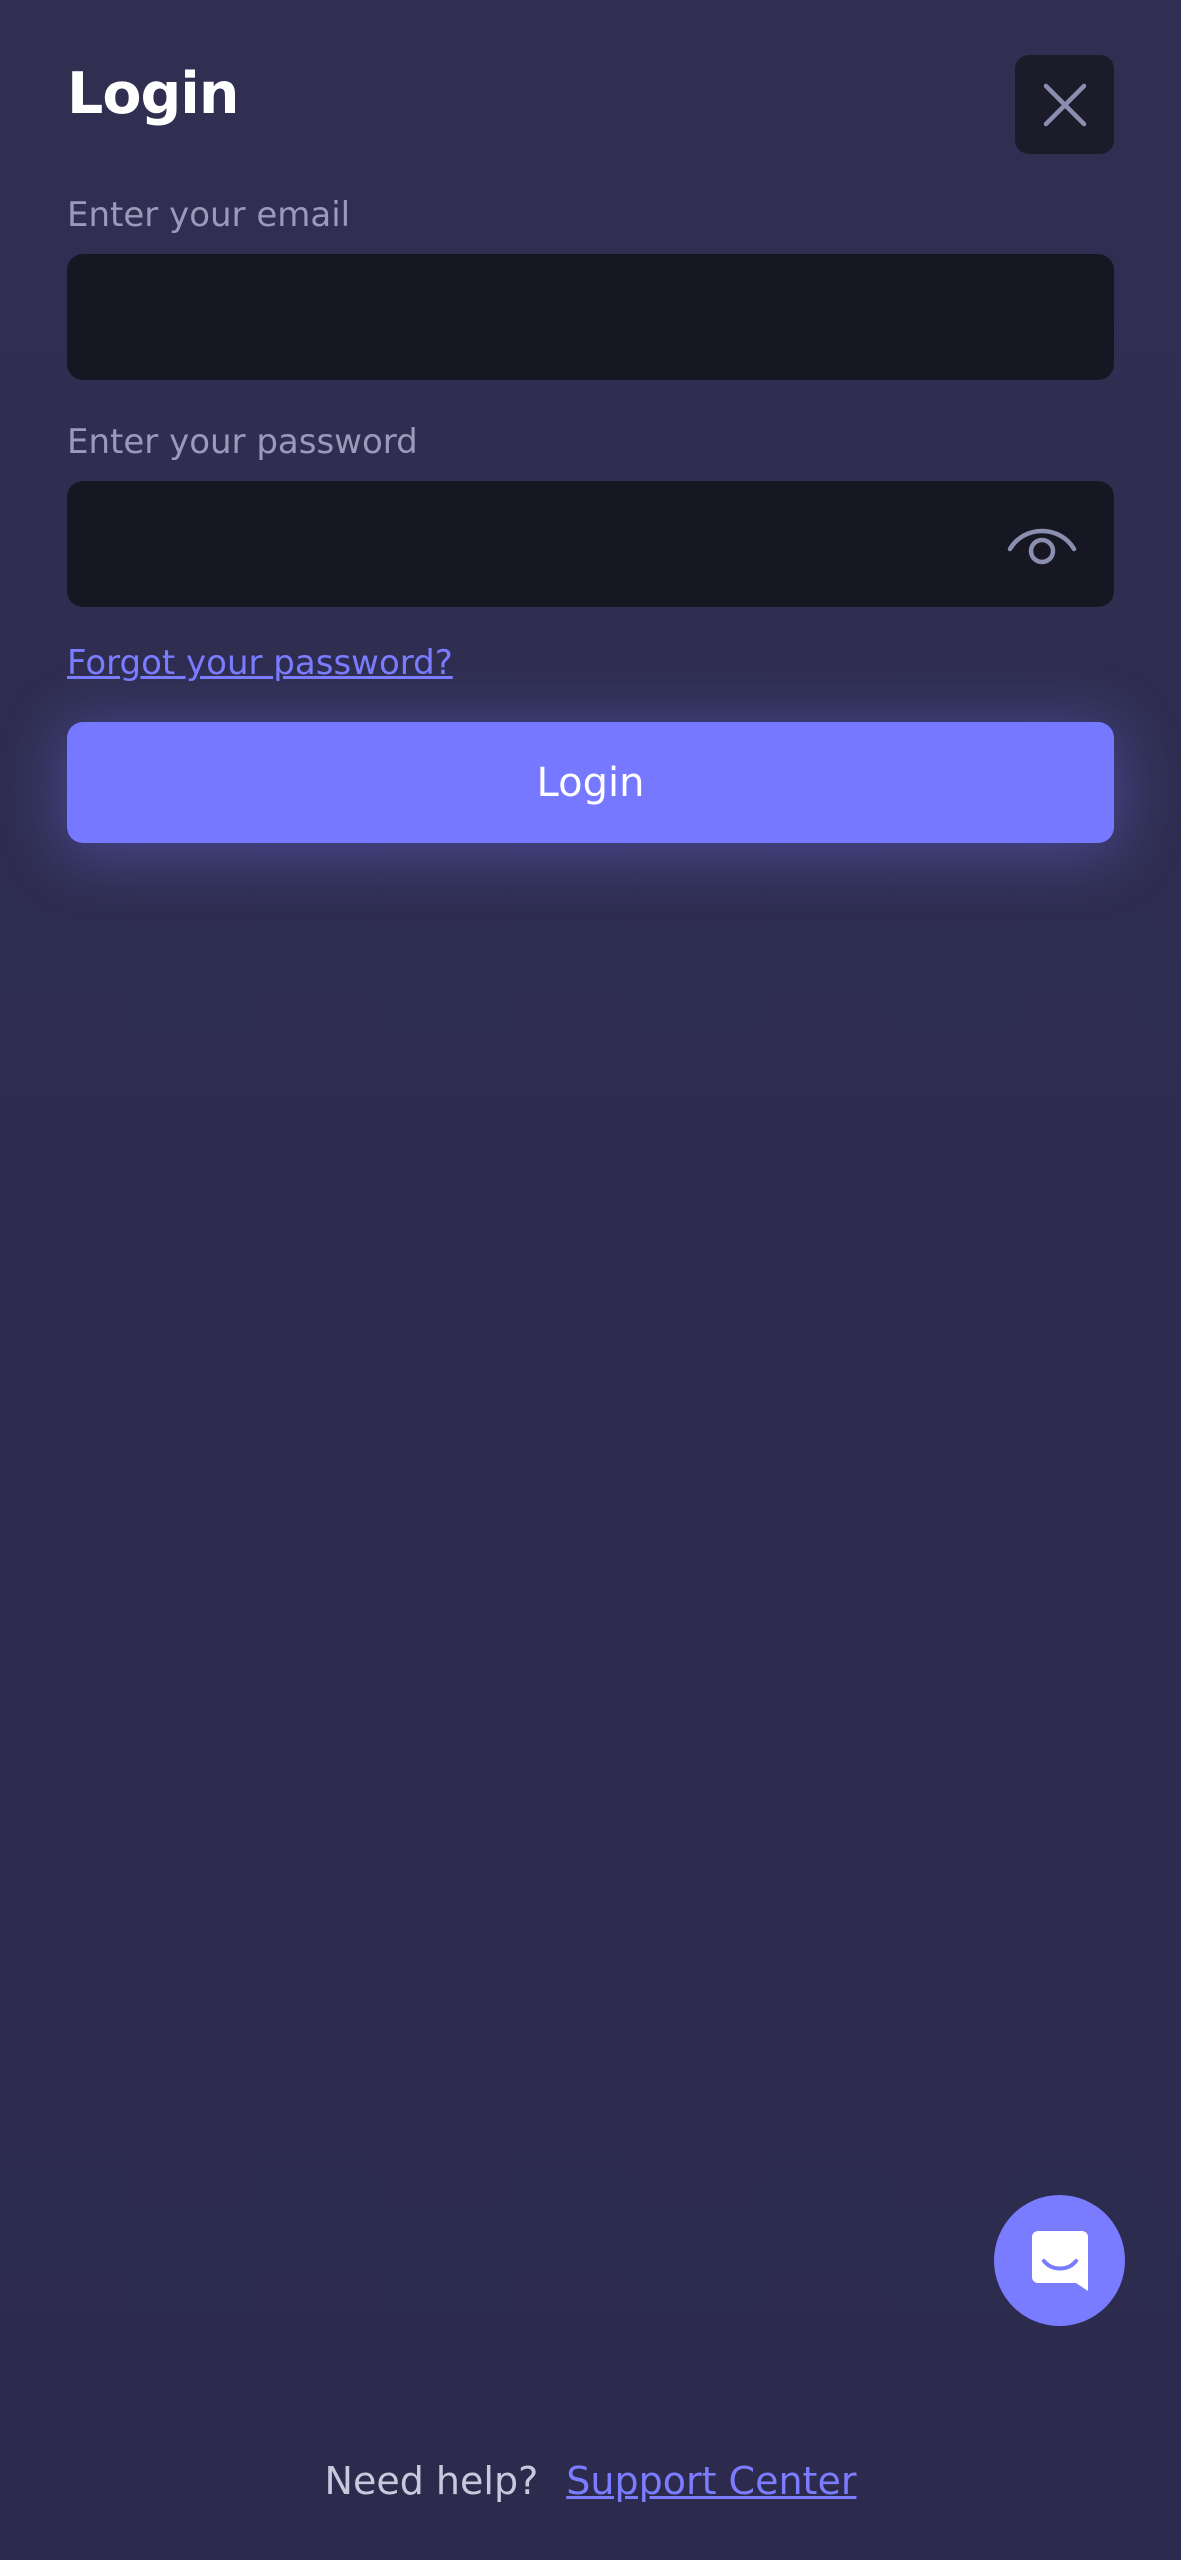 The height and width of the screenshot is (2560, 1181). I want to click on footer: Need help? Support Center, so click(590, 2481).